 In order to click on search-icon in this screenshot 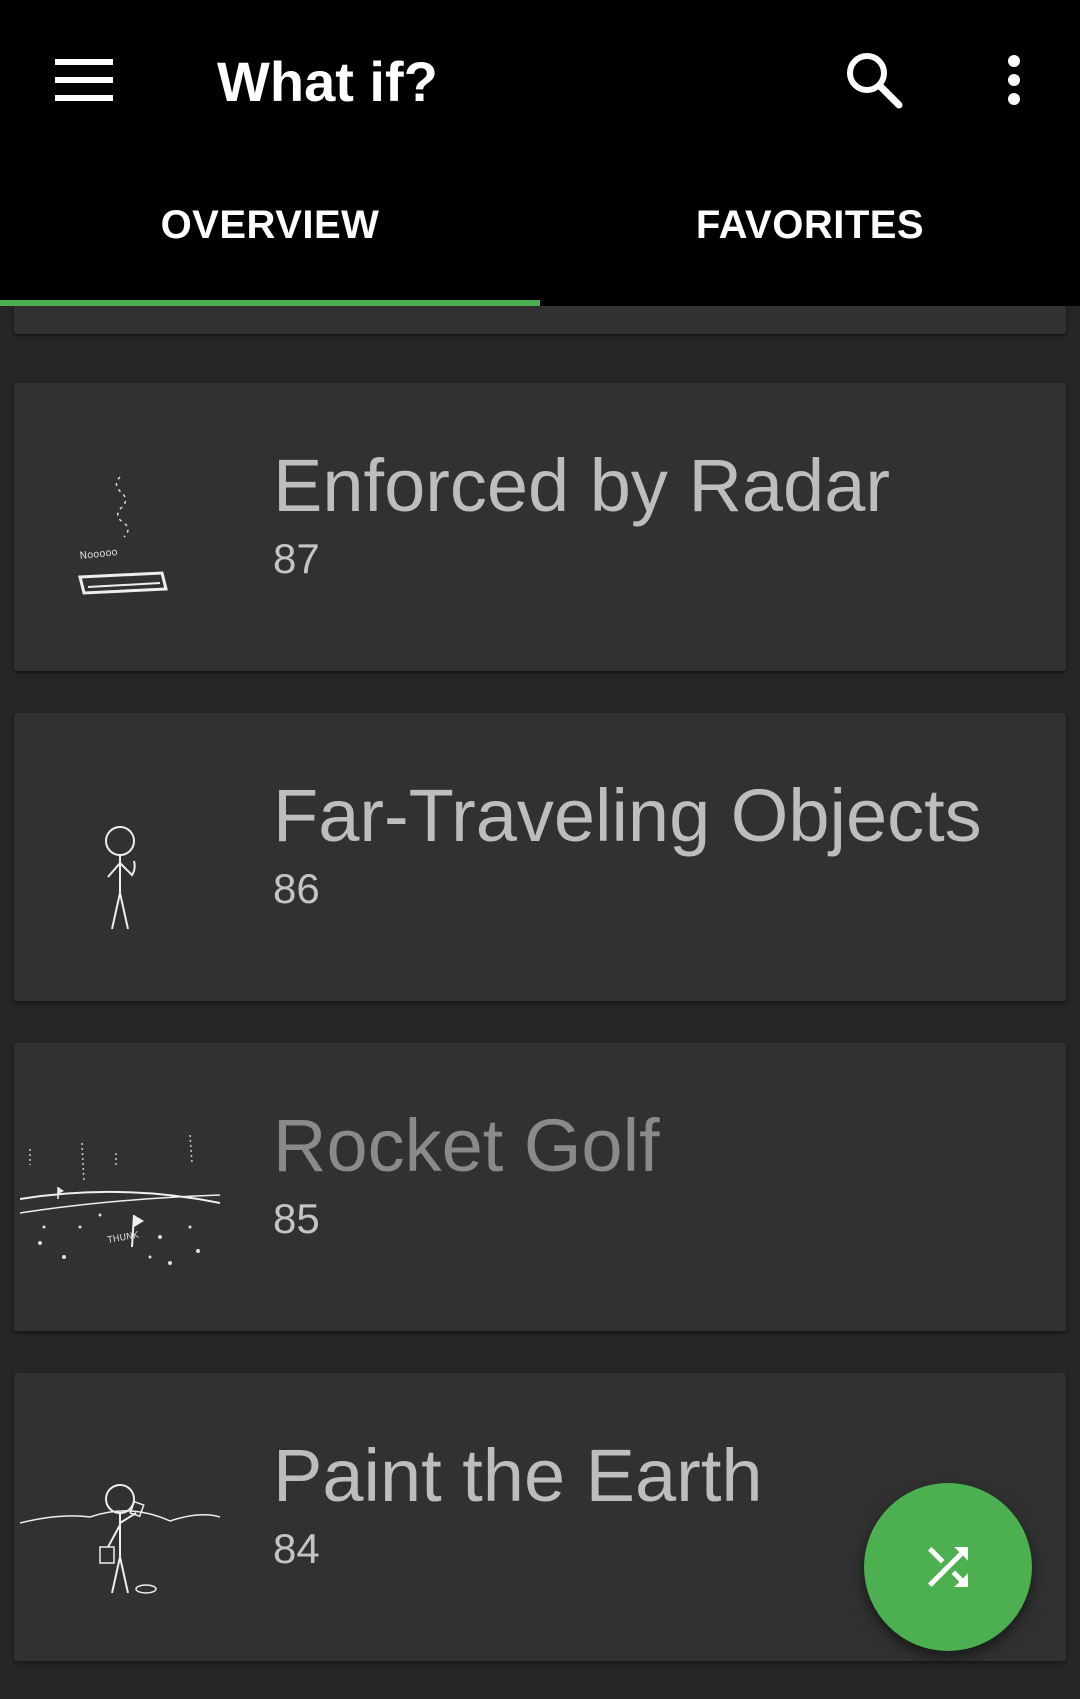, I will do `click(875, 81)`.